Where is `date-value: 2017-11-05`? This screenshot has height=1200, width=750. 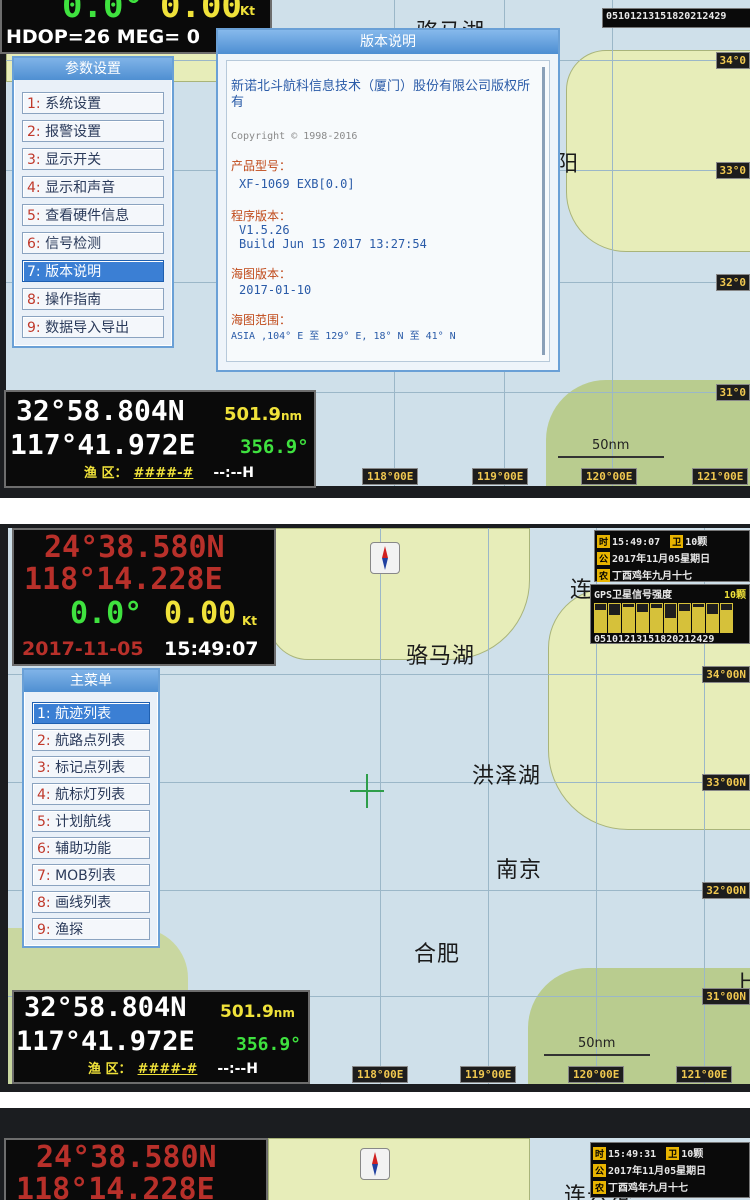
date-value: 2017-11-05 is located at coordinates (83, 649).